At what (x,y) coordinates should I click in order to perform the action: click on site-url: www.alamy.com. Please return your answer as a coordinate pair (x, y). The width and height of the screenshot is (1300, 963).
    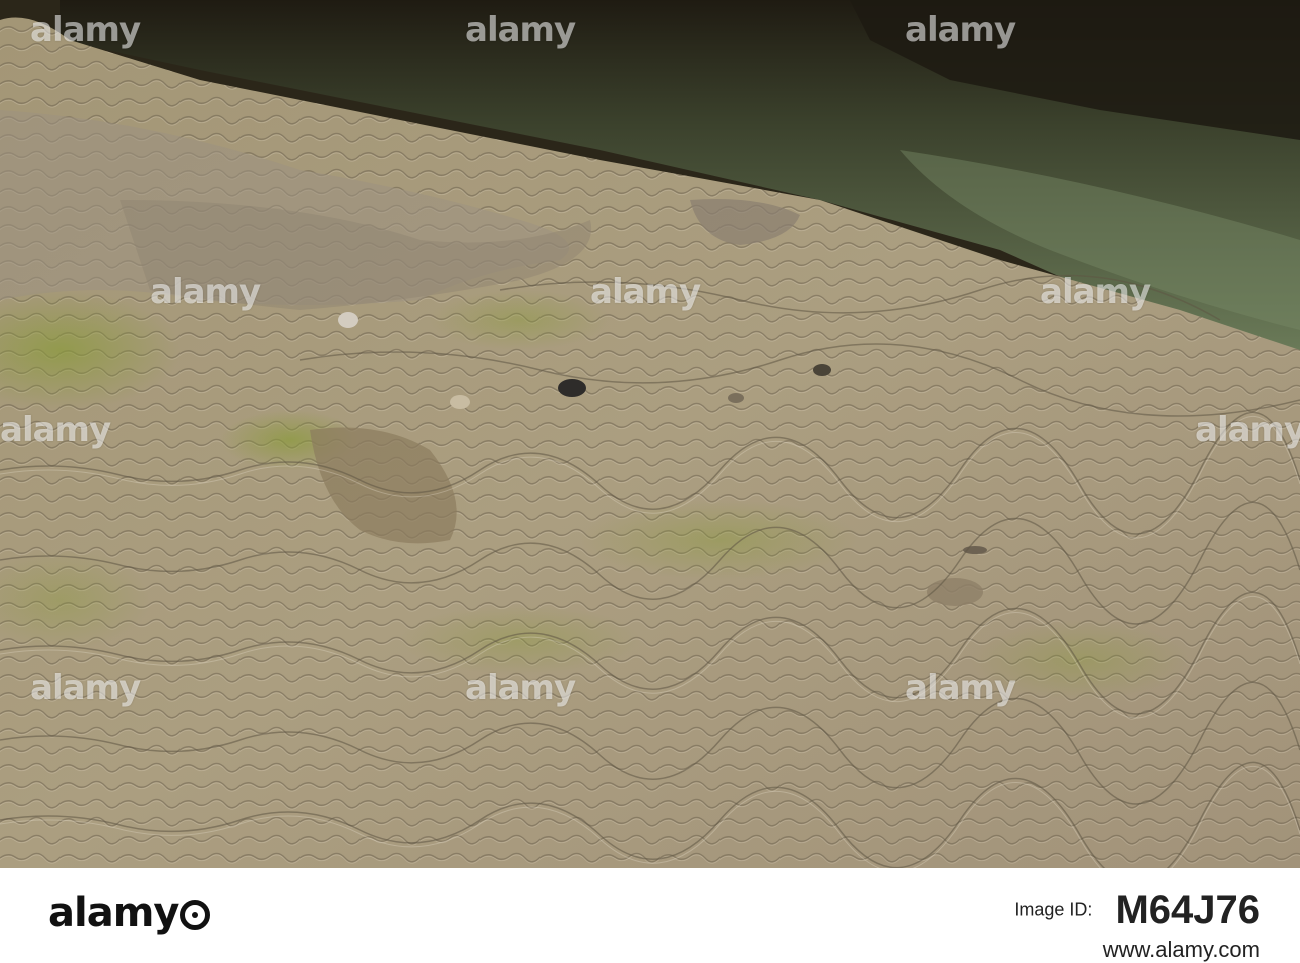
    Looking at the image, I should click on (1181, 949).